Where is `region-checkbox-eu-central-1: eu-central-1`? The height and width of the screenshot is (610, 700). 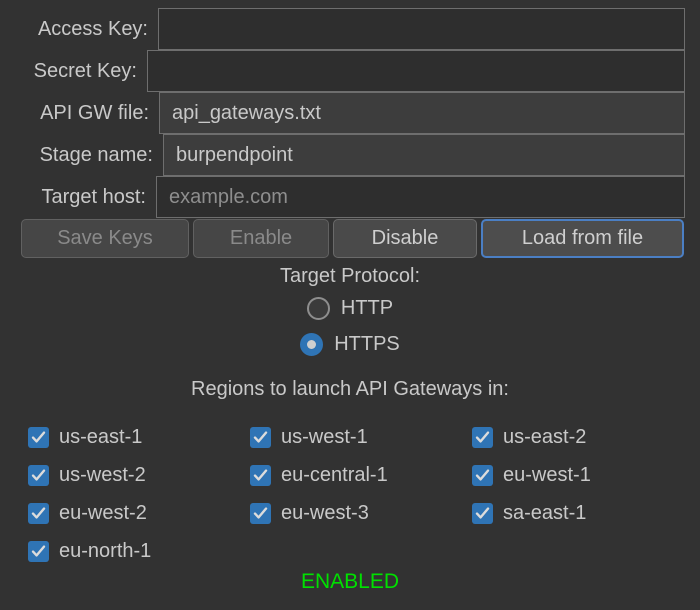
region-checkbox-eu-central-1: eu-central-1 is located at coordinates (361, 475).